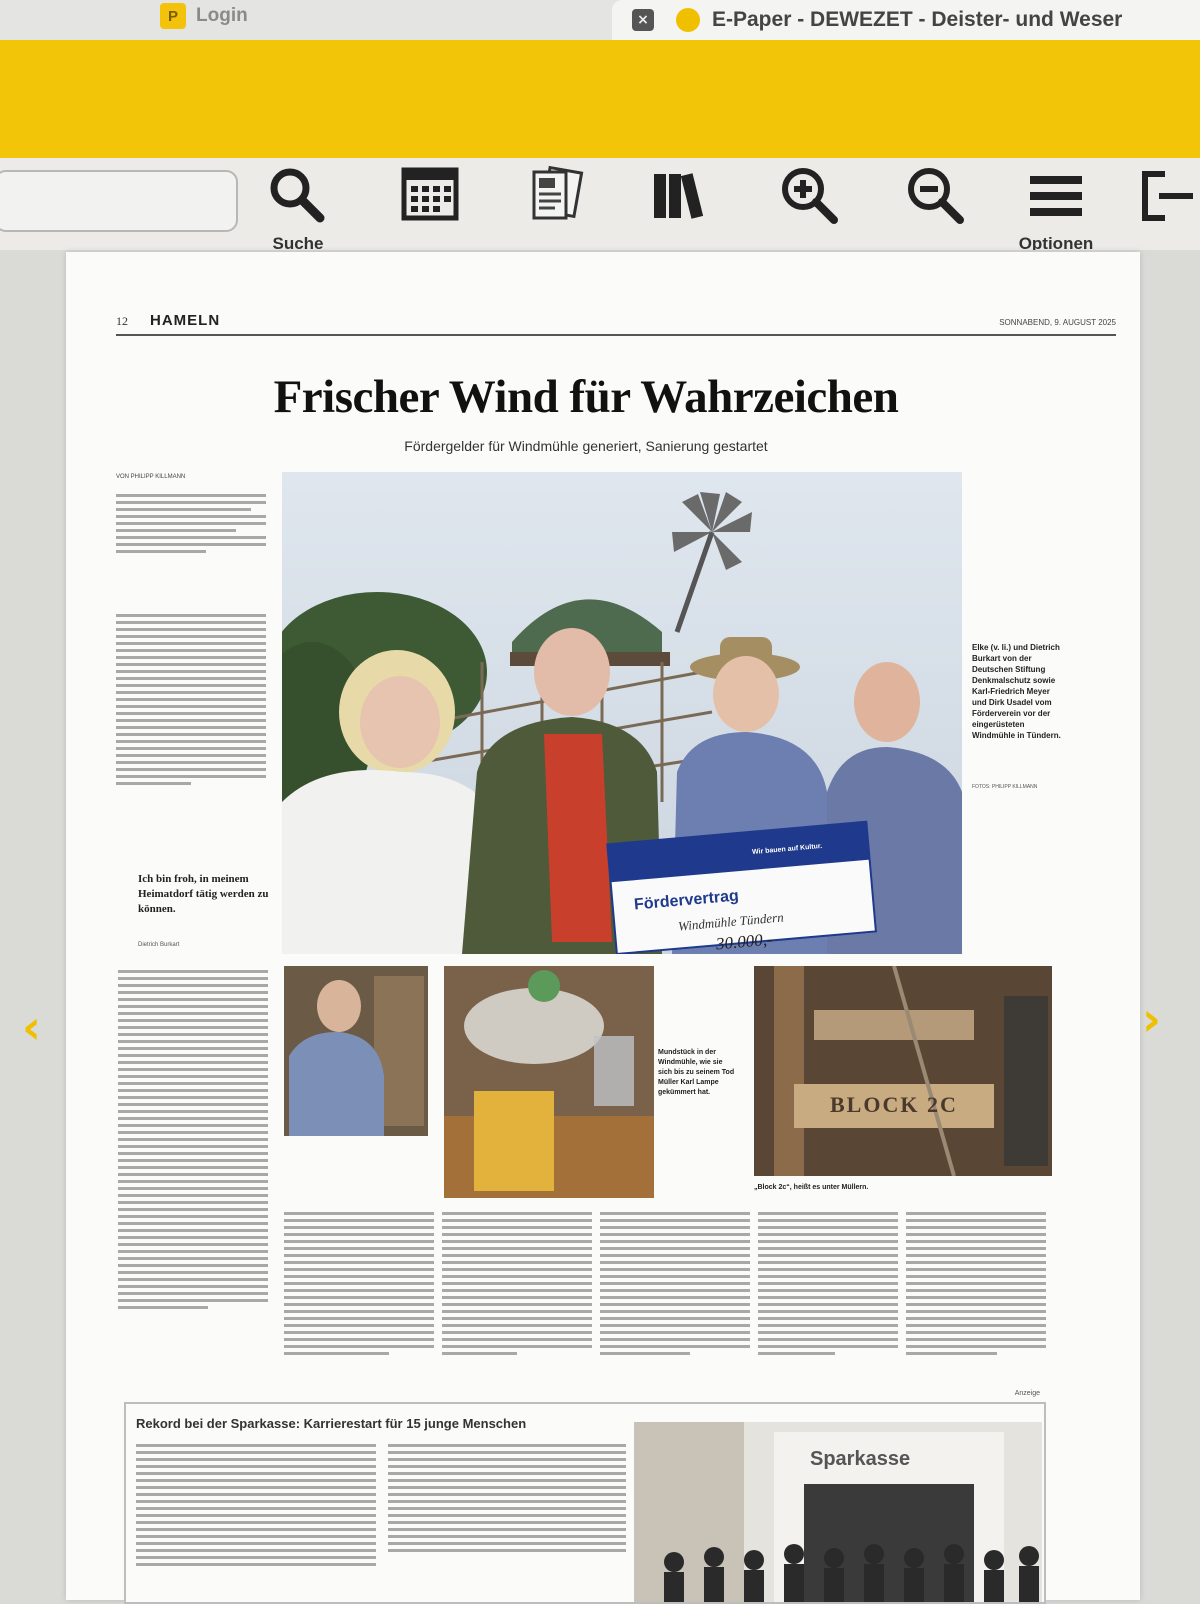 The image size is (1200, 1604). I want to click on calendar-icon, so click(430, 194).